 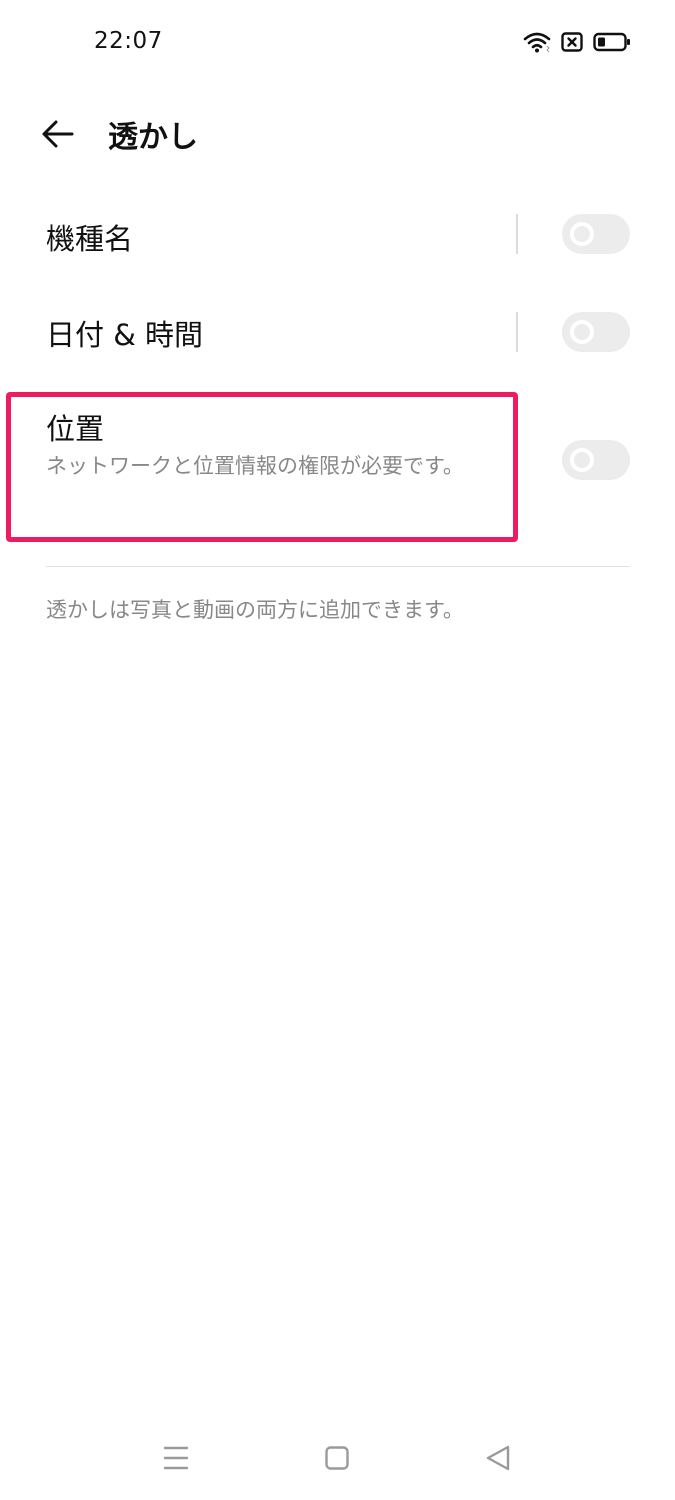 What do you see at coordinates (596, 234) in the screenshot?
I see `model-name-toggle` at bounding box center [596, 234].